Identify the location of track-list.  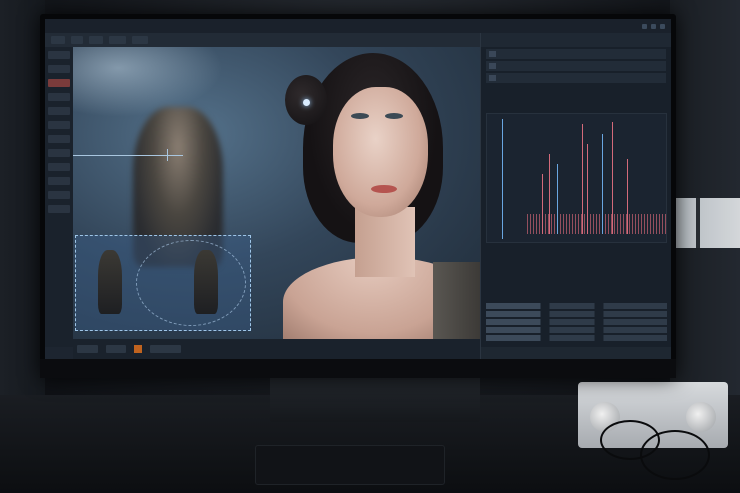
(576, 325).